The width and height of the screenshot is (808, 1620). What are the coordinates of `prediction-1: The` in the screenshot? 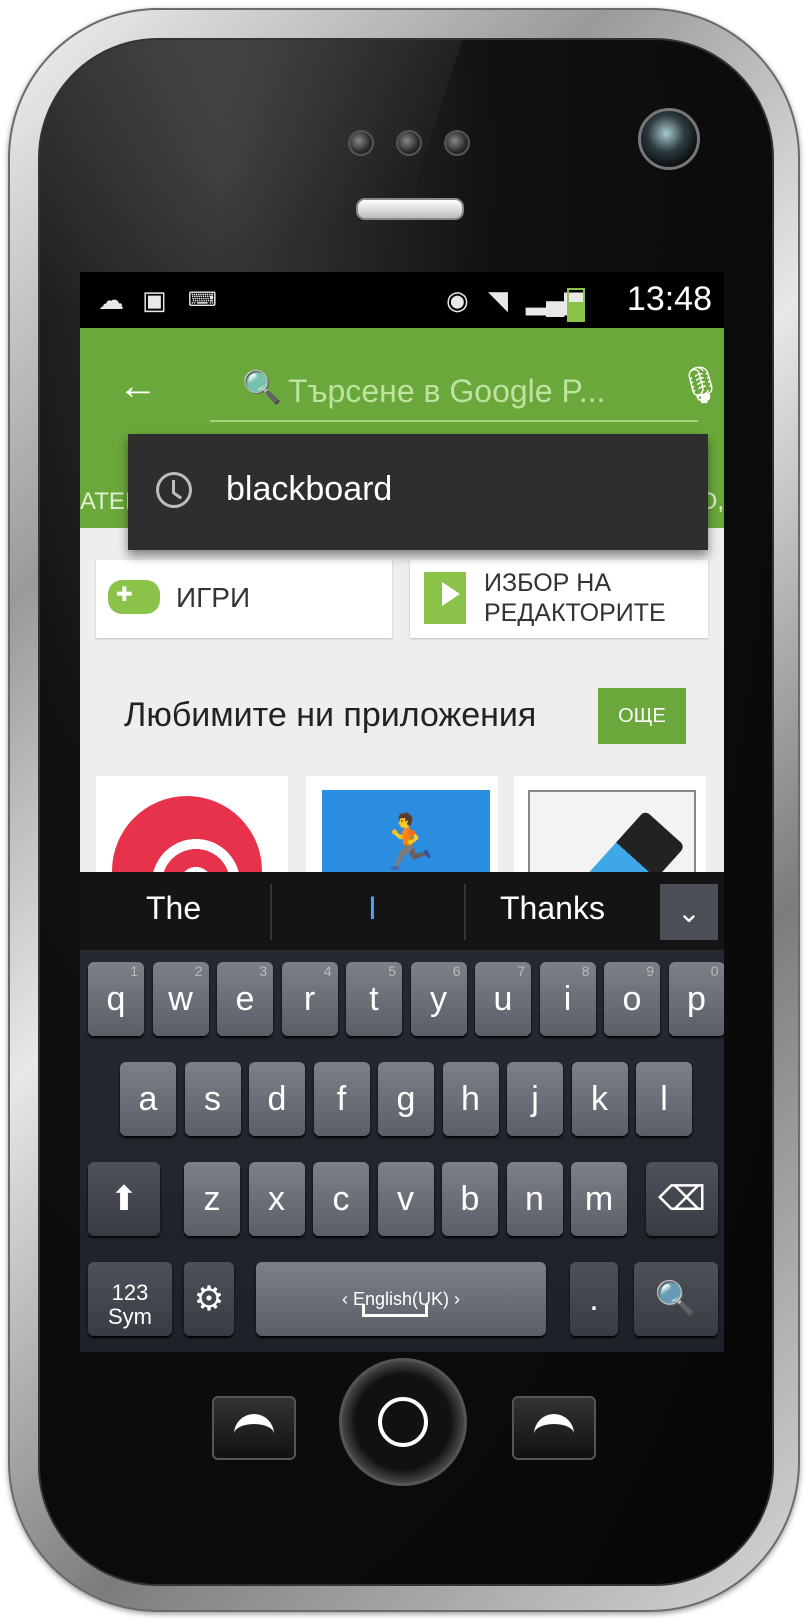 It's located at (173, 908).